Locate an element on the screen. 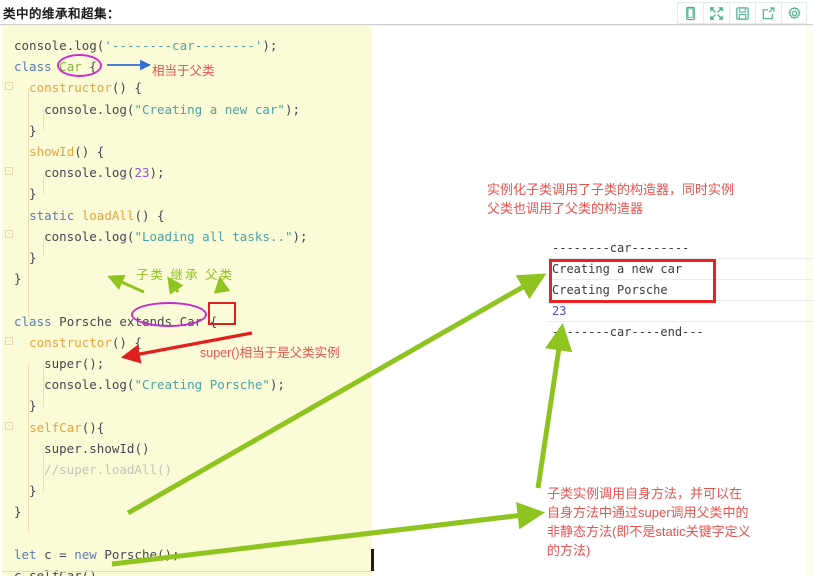  console-row: --------car-------- is located at coordinates (680, 248).